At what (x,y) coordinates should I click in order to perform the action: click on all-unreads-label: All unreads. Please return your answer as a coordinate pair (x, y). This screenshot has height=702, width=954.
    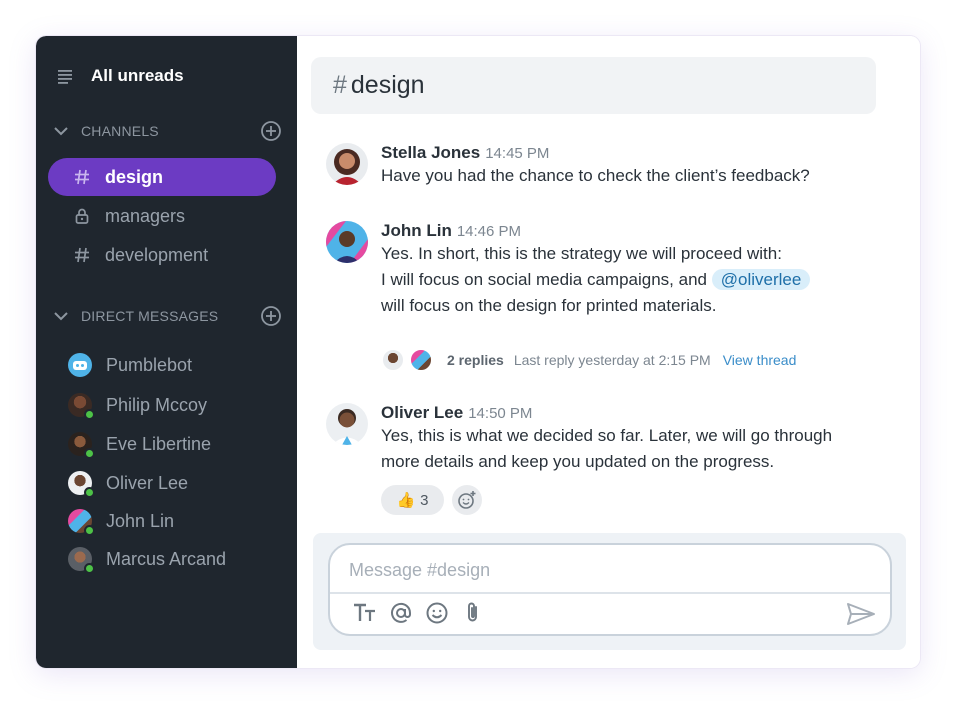
    Looking at the image, I should click on (137, 75).